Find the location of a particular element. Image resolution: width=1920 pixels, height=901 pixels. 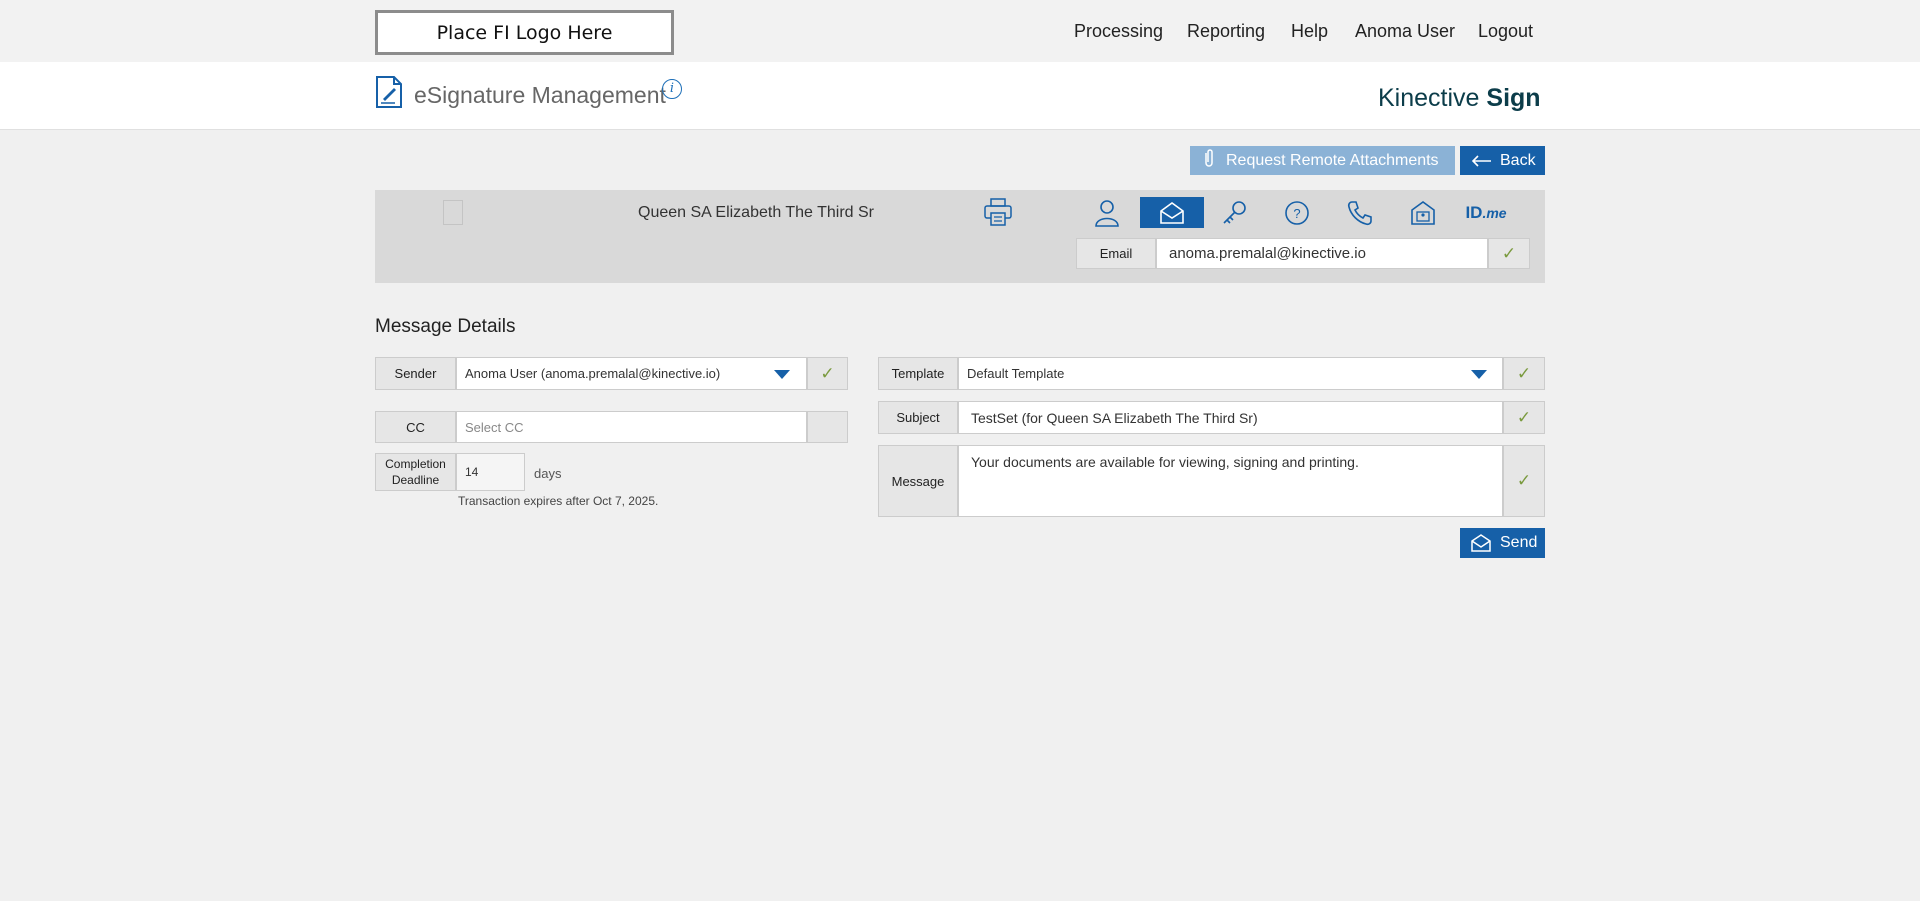

cc-check-placeholder is located at coordinates (827, 427).